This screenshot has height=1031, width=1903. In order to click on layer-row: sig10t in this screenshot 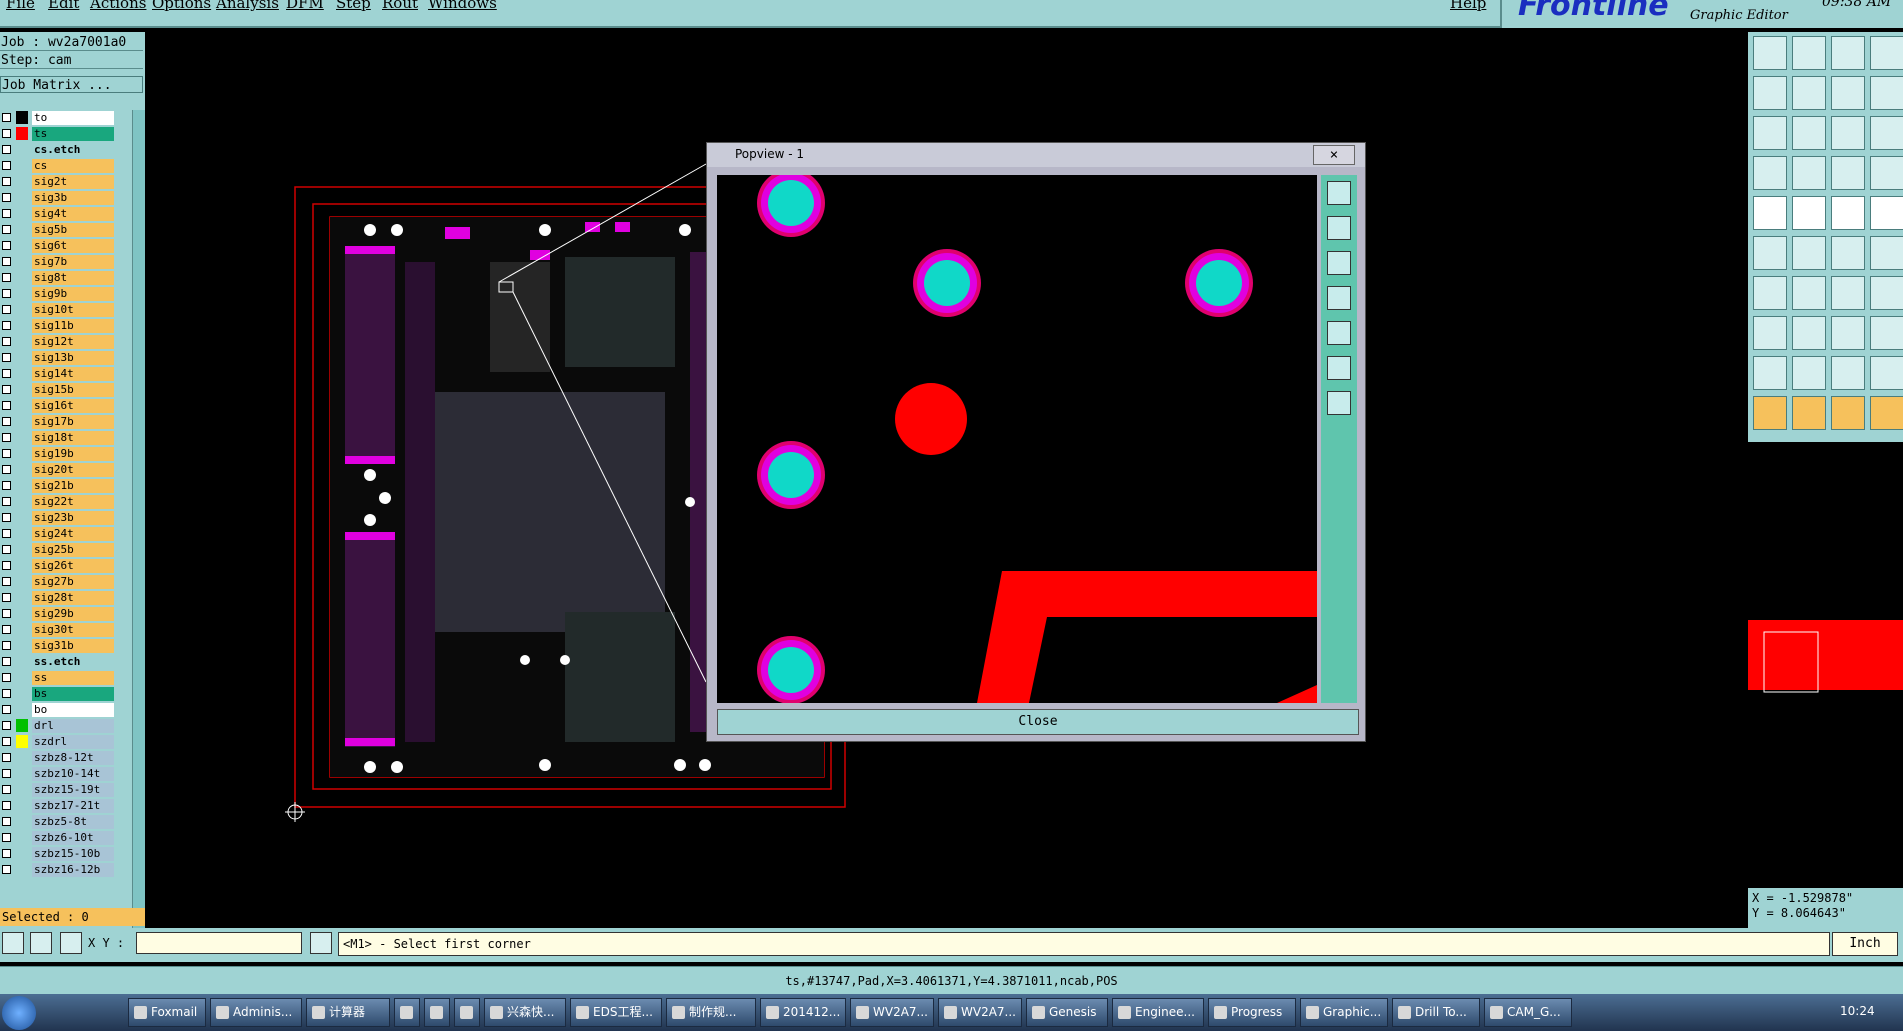, I will do `click(66, 310)`.